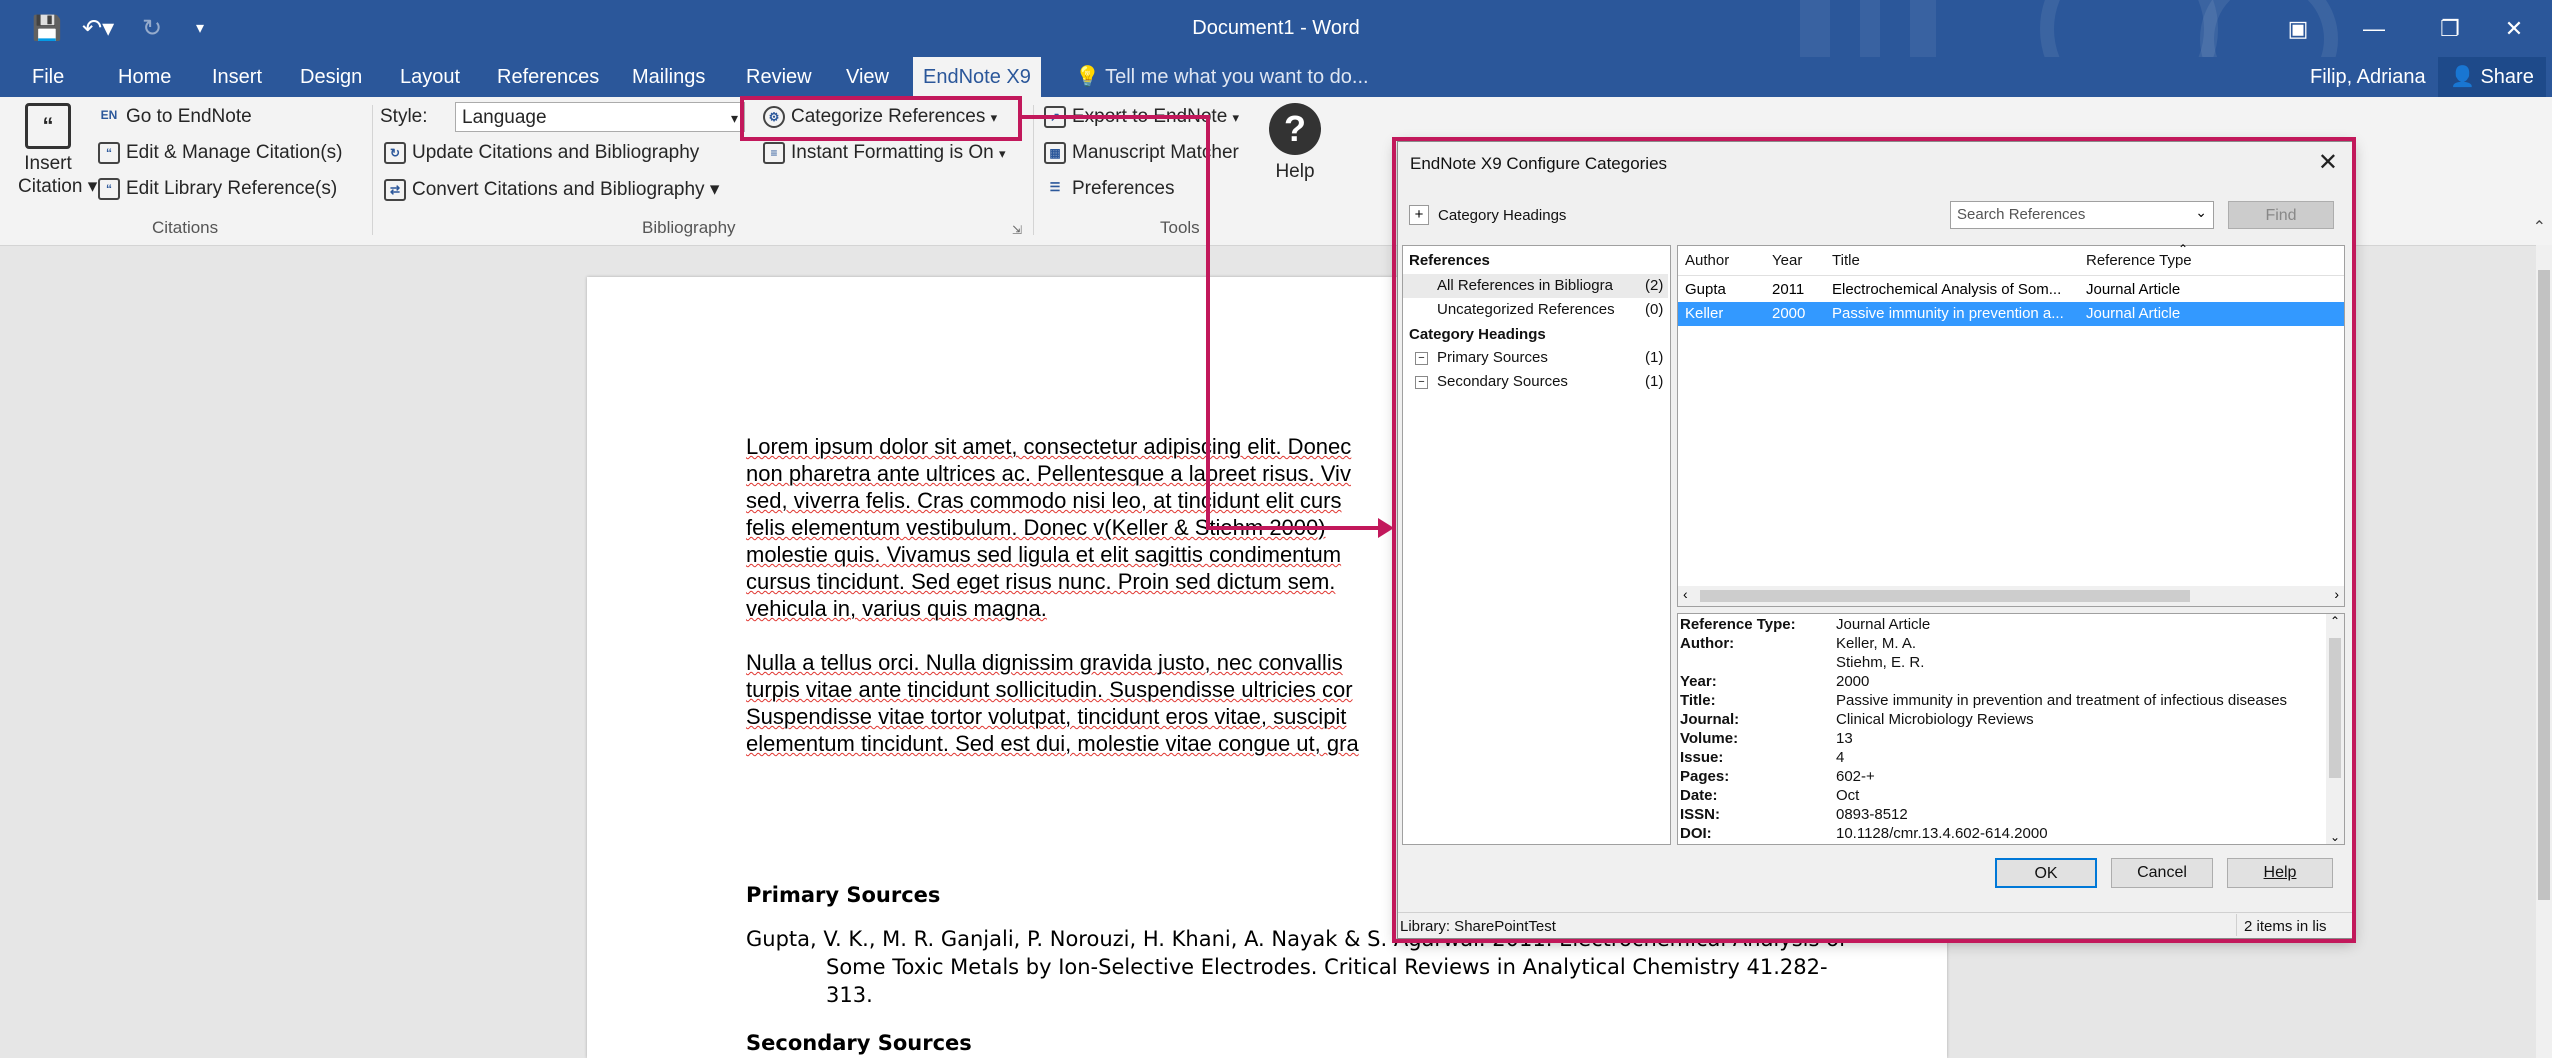  What do you see at coordinates (1276, 28) in the screenshot?
I see `window-title: Document1 - Word` at bounding box center [1276, 28].